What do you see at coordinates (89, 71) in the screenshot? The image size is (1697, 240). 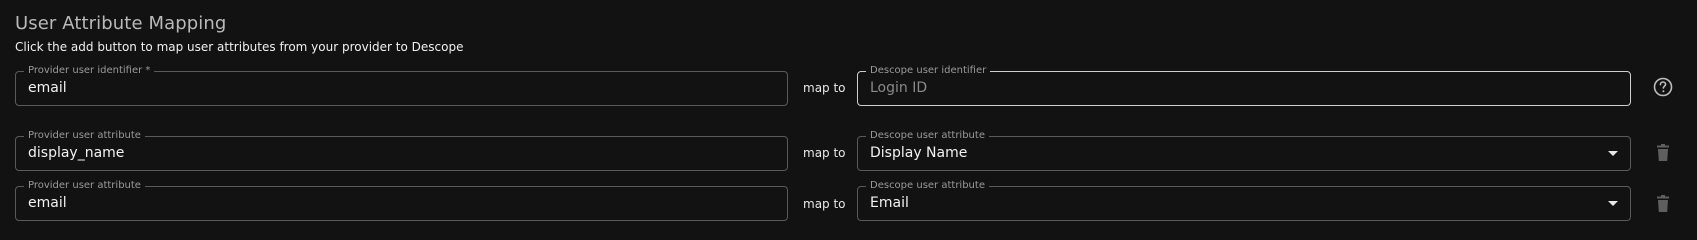 I see `provider-user-identifier-label: Provider user identifier *` at bounding box center [89, 71].